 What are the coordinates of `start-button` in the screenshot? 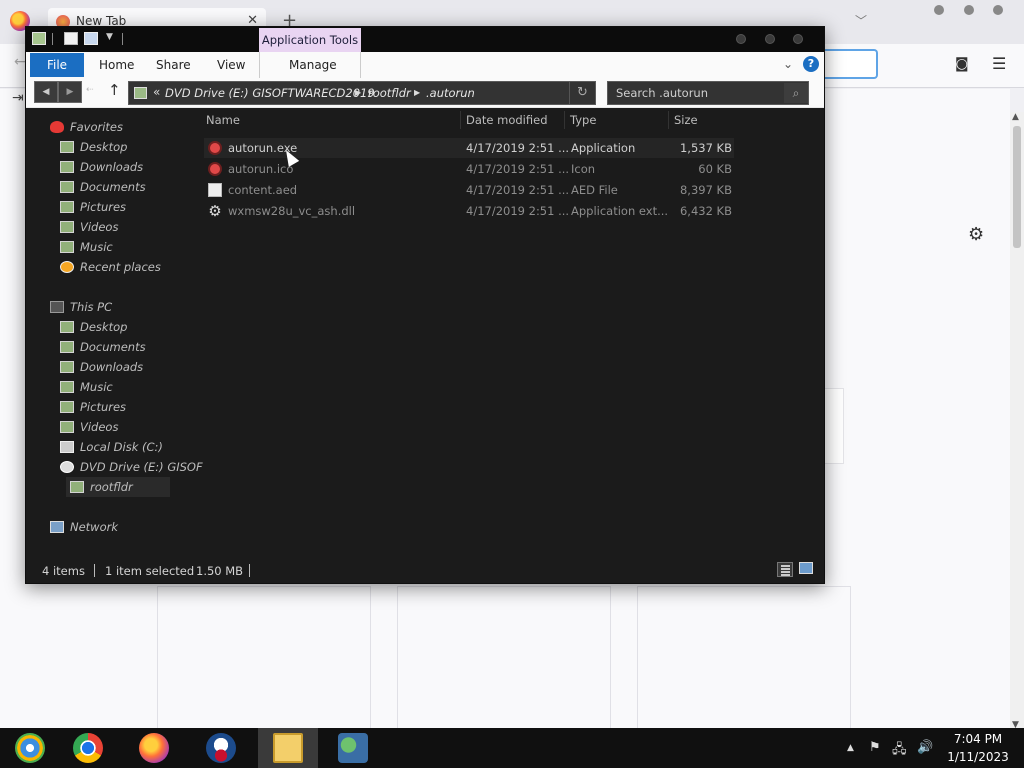 It's located at (30, 748).